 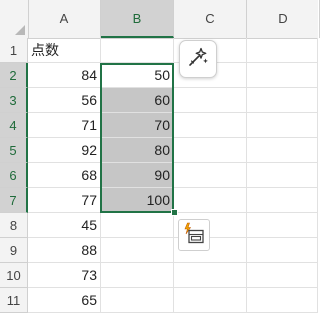 What do you see at coordinates (282, 100) in the screenshot?
I see `cell-d3` at bounding box center [282, 100].